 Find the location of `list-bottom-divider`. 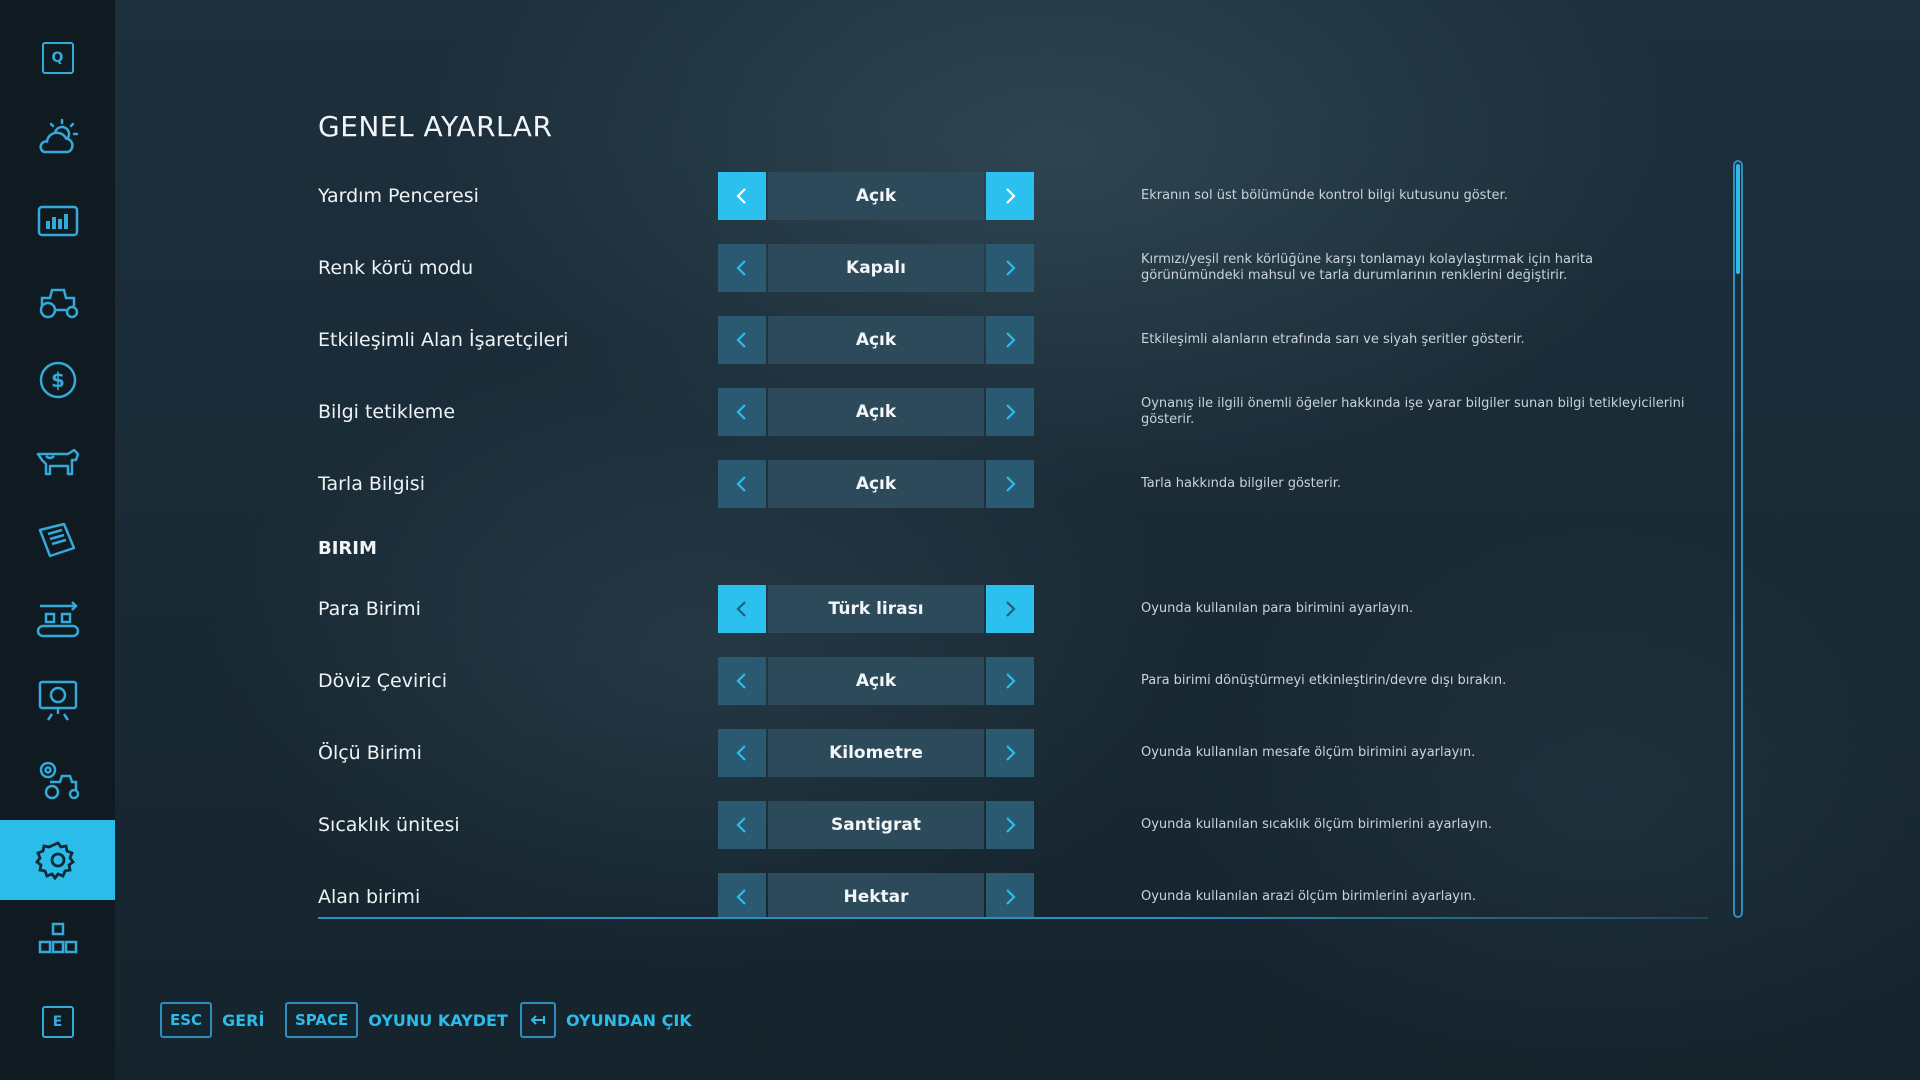

list-bottom-divider is located at coordinates (1013, 918).